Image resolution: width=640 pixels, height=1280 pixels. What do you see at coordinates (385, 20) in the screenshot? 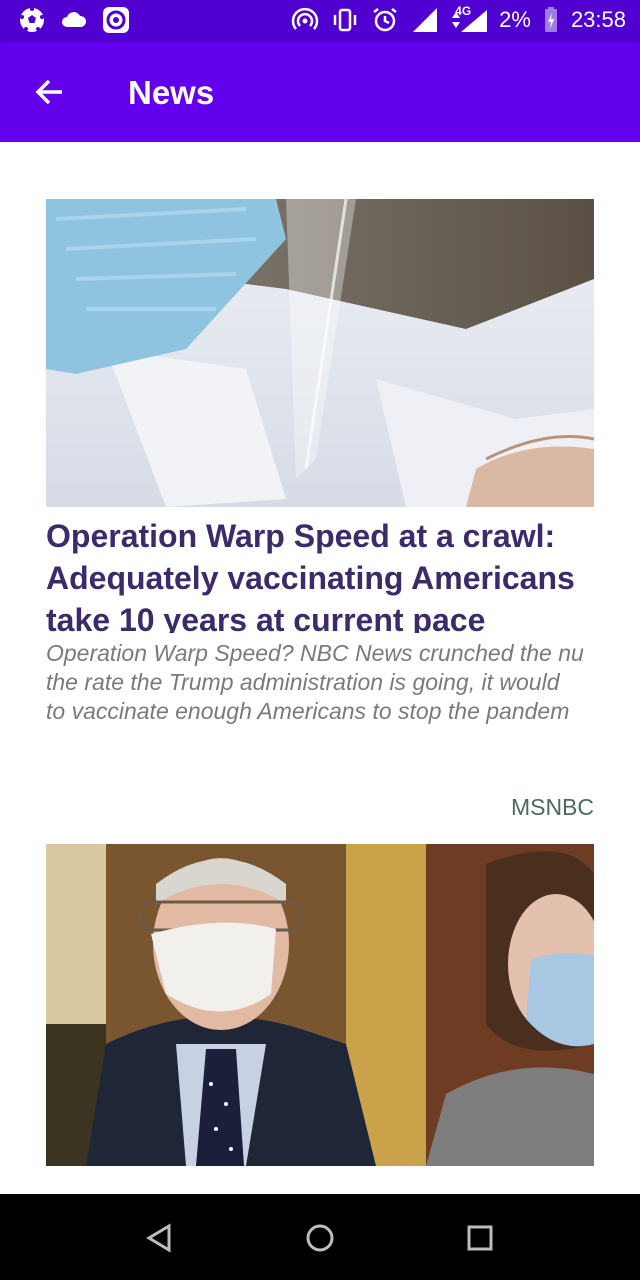
I see `alarm-icon` at bounding box center [385, 20].